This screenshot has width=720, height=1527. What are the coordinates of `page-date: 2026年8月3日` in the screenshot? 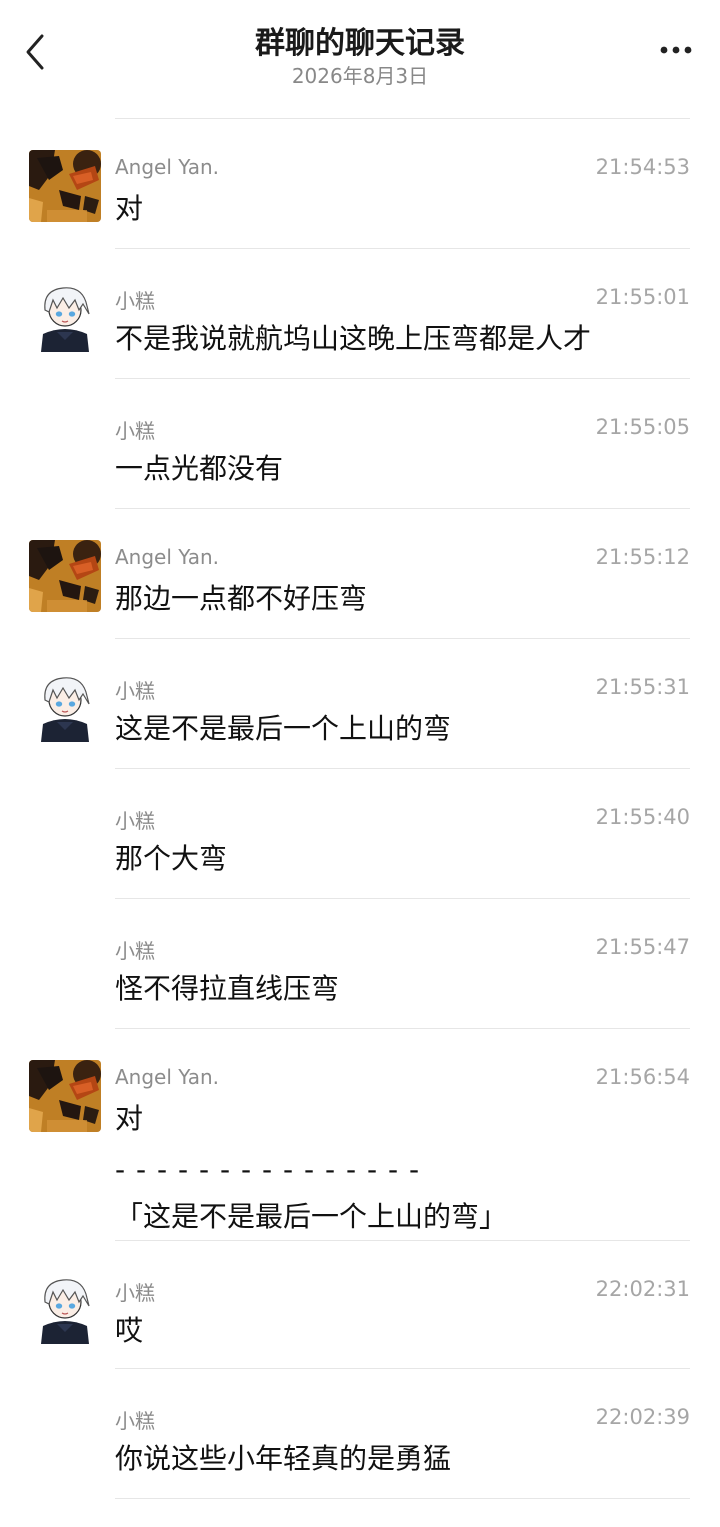 It's located at (360, 76).